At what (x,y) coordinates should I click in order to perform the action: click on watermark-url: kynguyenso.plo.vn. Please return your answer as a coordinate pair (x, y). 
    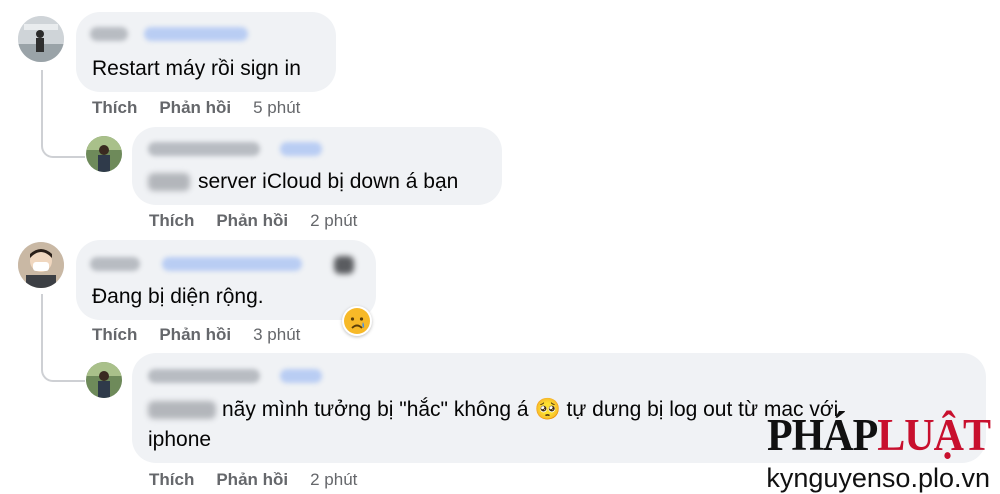
    Looking at the image, I should click on (878, 478).